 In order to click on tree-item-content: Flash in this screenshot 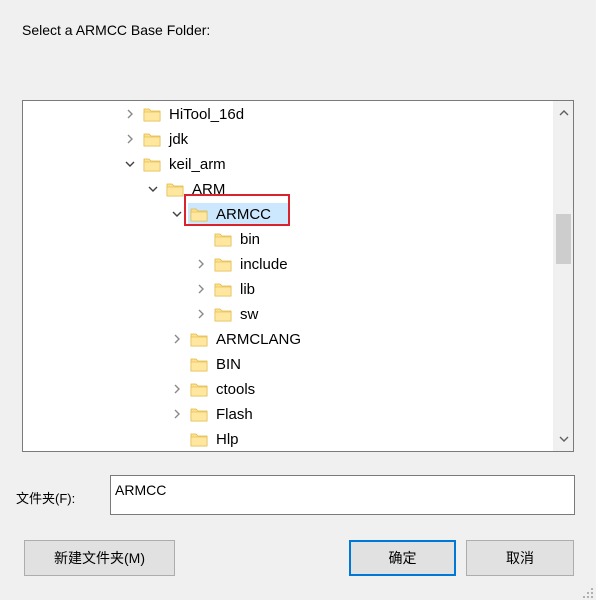, I will do `click(229, 414)`.